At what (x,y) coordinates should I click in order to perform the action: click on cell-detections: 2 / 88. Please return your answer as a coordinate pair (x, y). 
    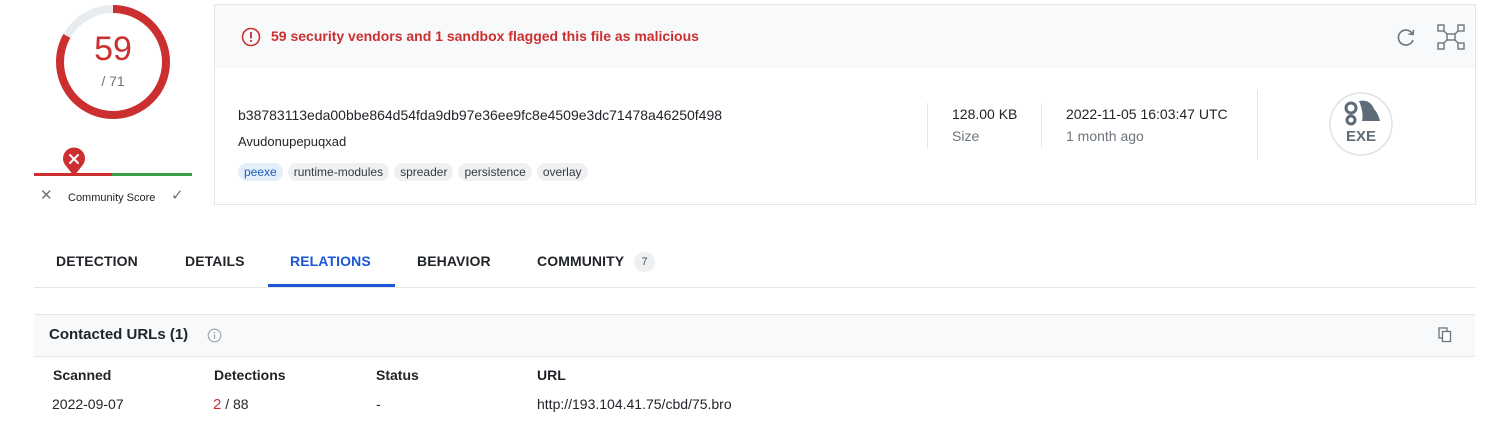
    Looking at the image, I should click on (231, 404).